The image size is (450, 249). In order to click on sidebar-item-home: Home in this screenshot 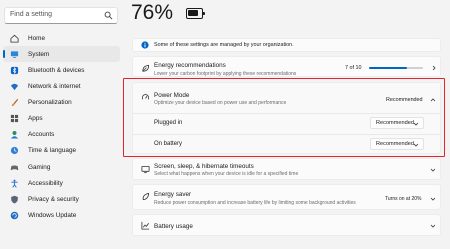, I will do `click(61, 38)`.